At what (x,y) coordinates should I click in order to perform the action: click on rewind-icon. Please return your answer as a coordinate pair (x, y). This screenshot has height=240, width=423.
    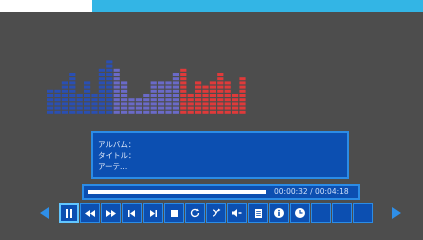
    Looking at the image, I should click on (90, 213).